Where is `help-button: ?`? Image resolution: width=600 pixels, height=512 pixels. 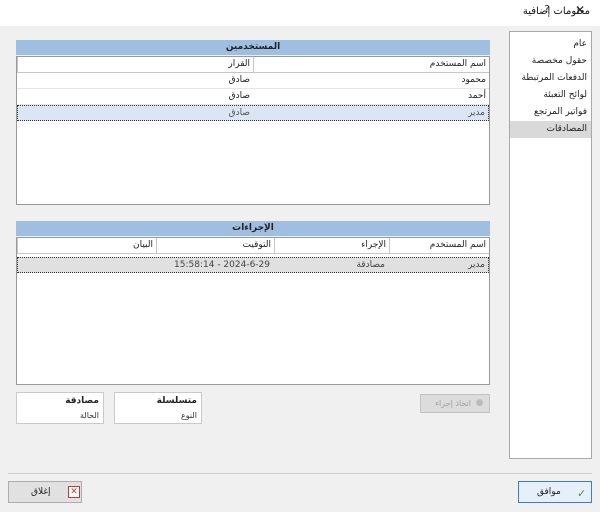 help-button: ? is located at coordinates (547, 12).